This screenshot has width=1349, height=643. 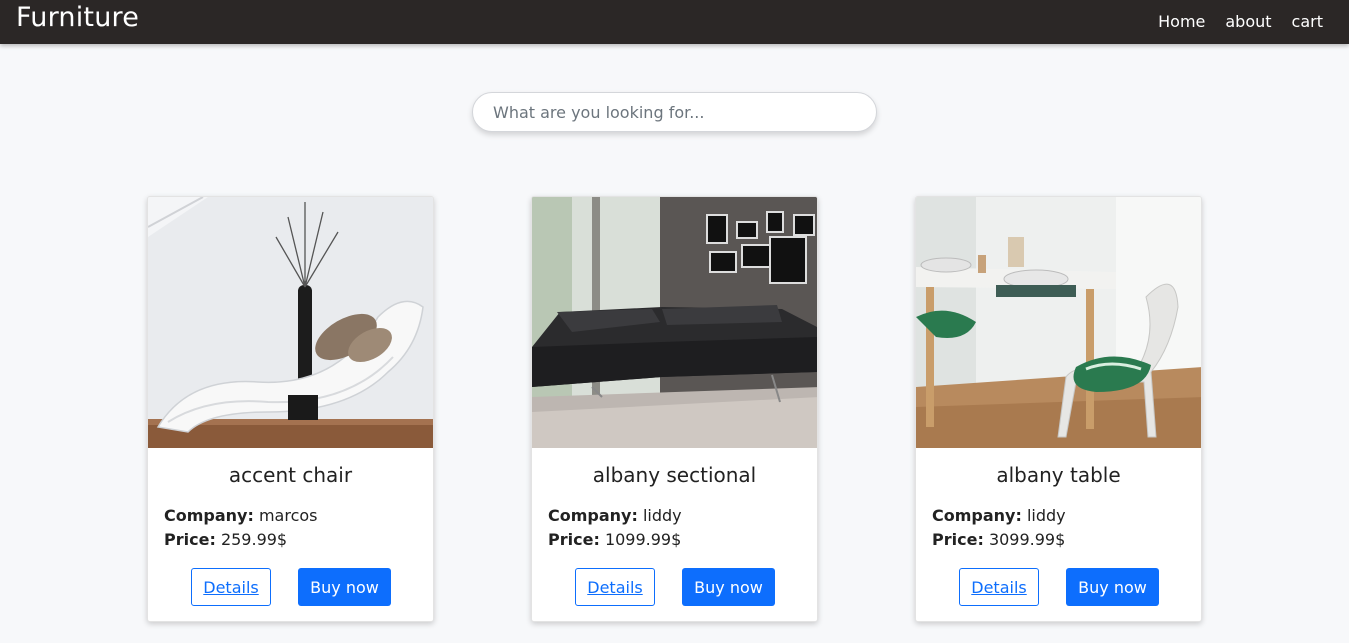 What do you see at coordinates (290, 475) in the screenshot?
I see `product-title: accent chair` at bounding box center [290, 475].